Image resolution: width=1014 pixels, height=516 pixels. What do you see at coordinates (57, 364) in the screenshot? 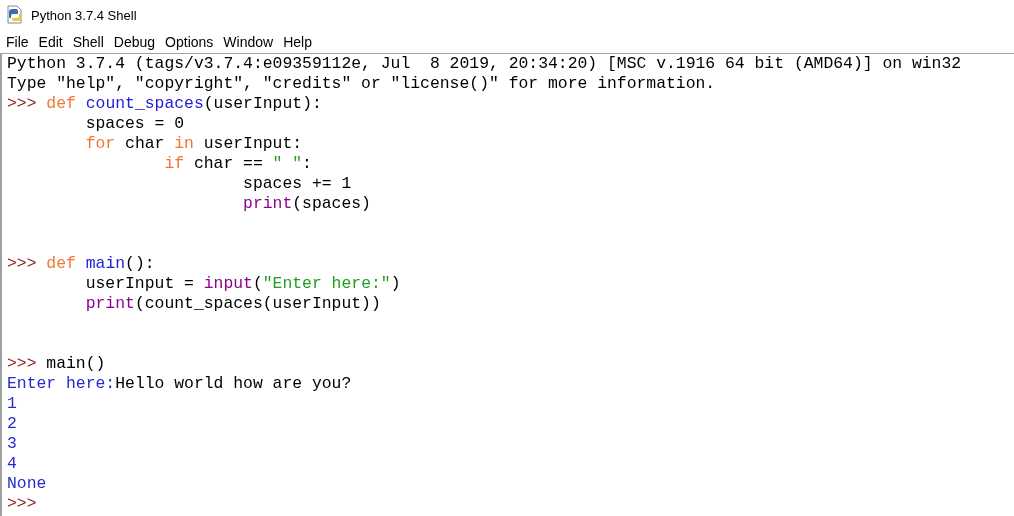
I see `code-line: >>> main()` at bounding box center [57, 364].